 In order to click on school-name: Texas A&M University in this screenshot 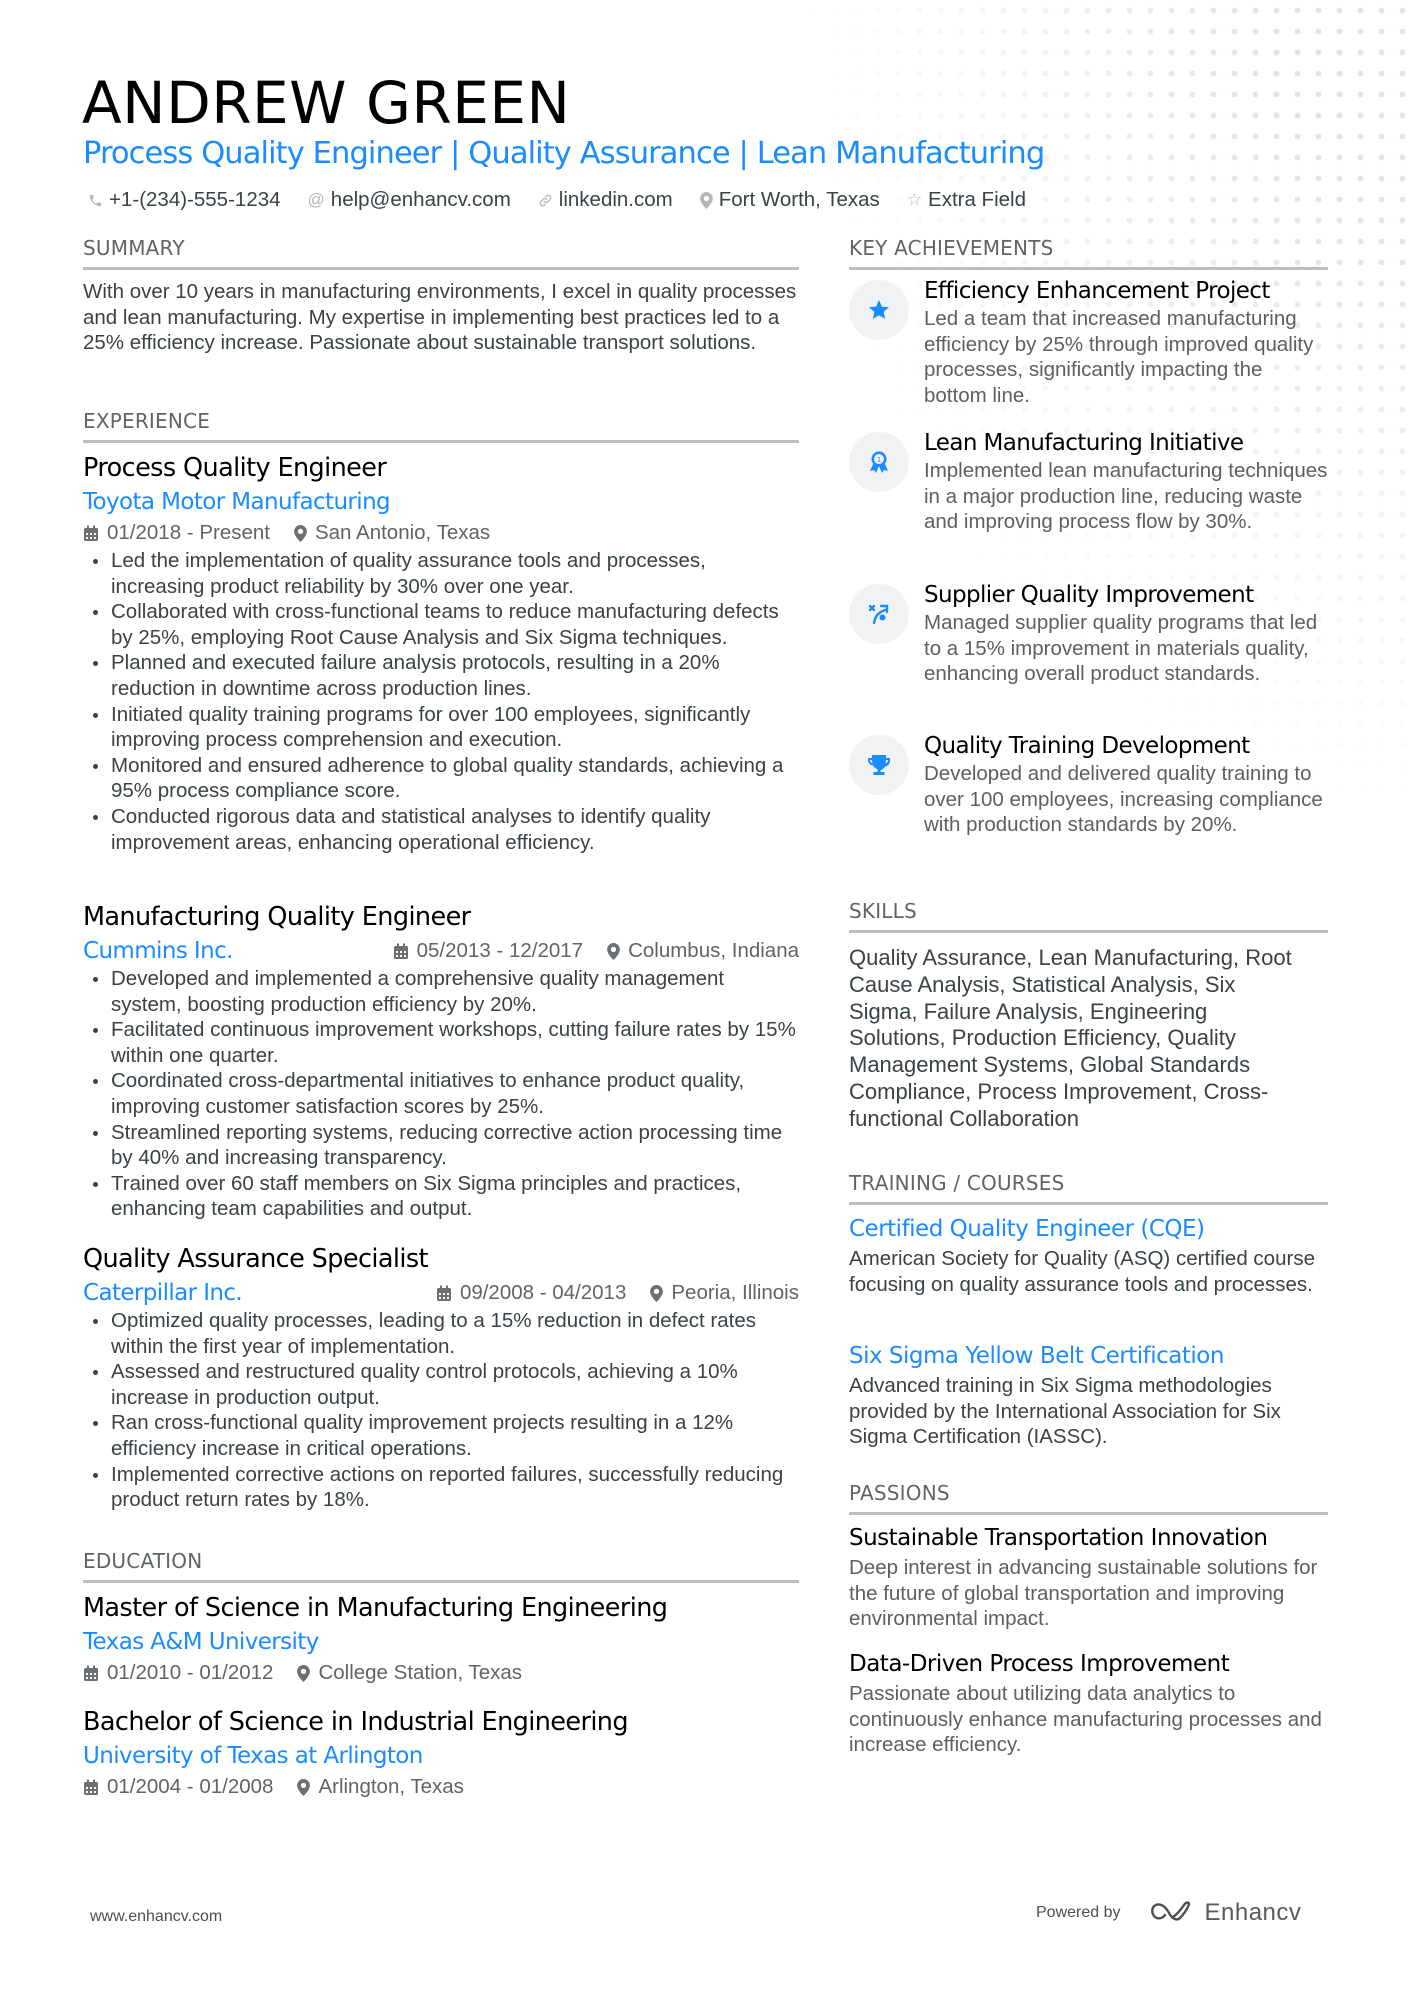, I will do `click(441, 1642)`.